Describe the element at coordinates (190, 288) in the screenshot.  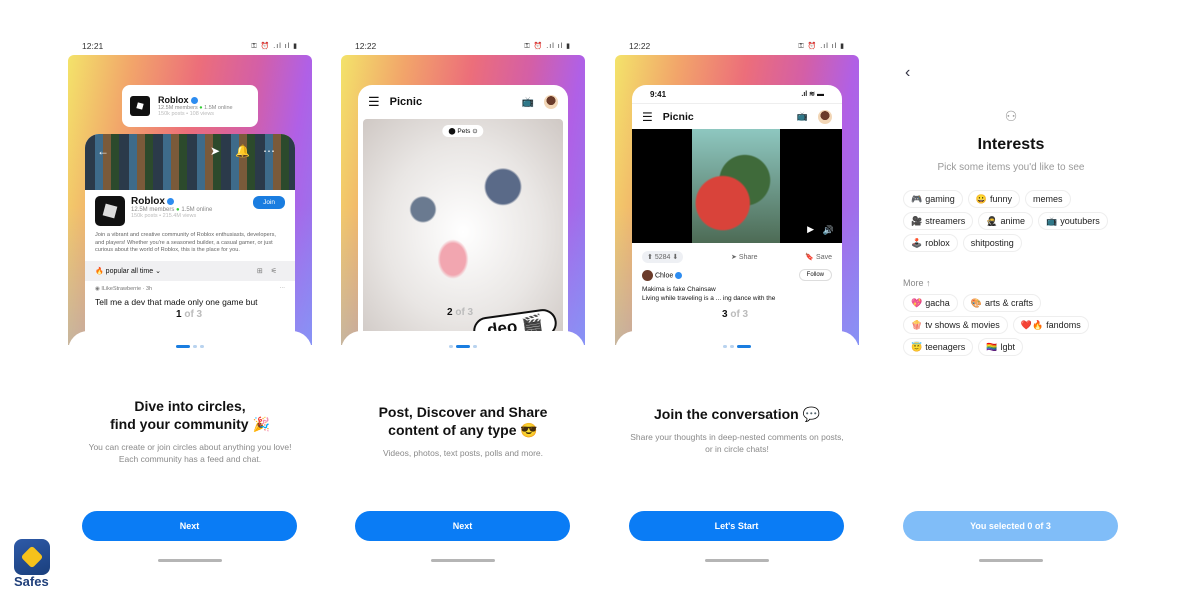
I see `post-header: ◉ ILikeStrawberrie · 3h ⋯` at that location.